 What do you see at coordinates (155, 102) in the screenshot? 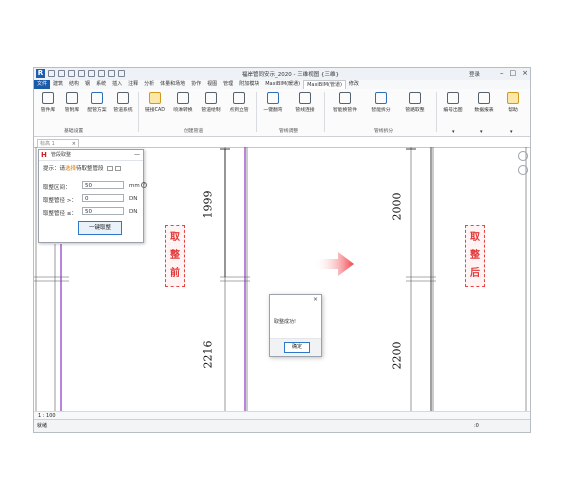
I see `link-cad-button: 链接CAD` at bounding box center [155, 102].